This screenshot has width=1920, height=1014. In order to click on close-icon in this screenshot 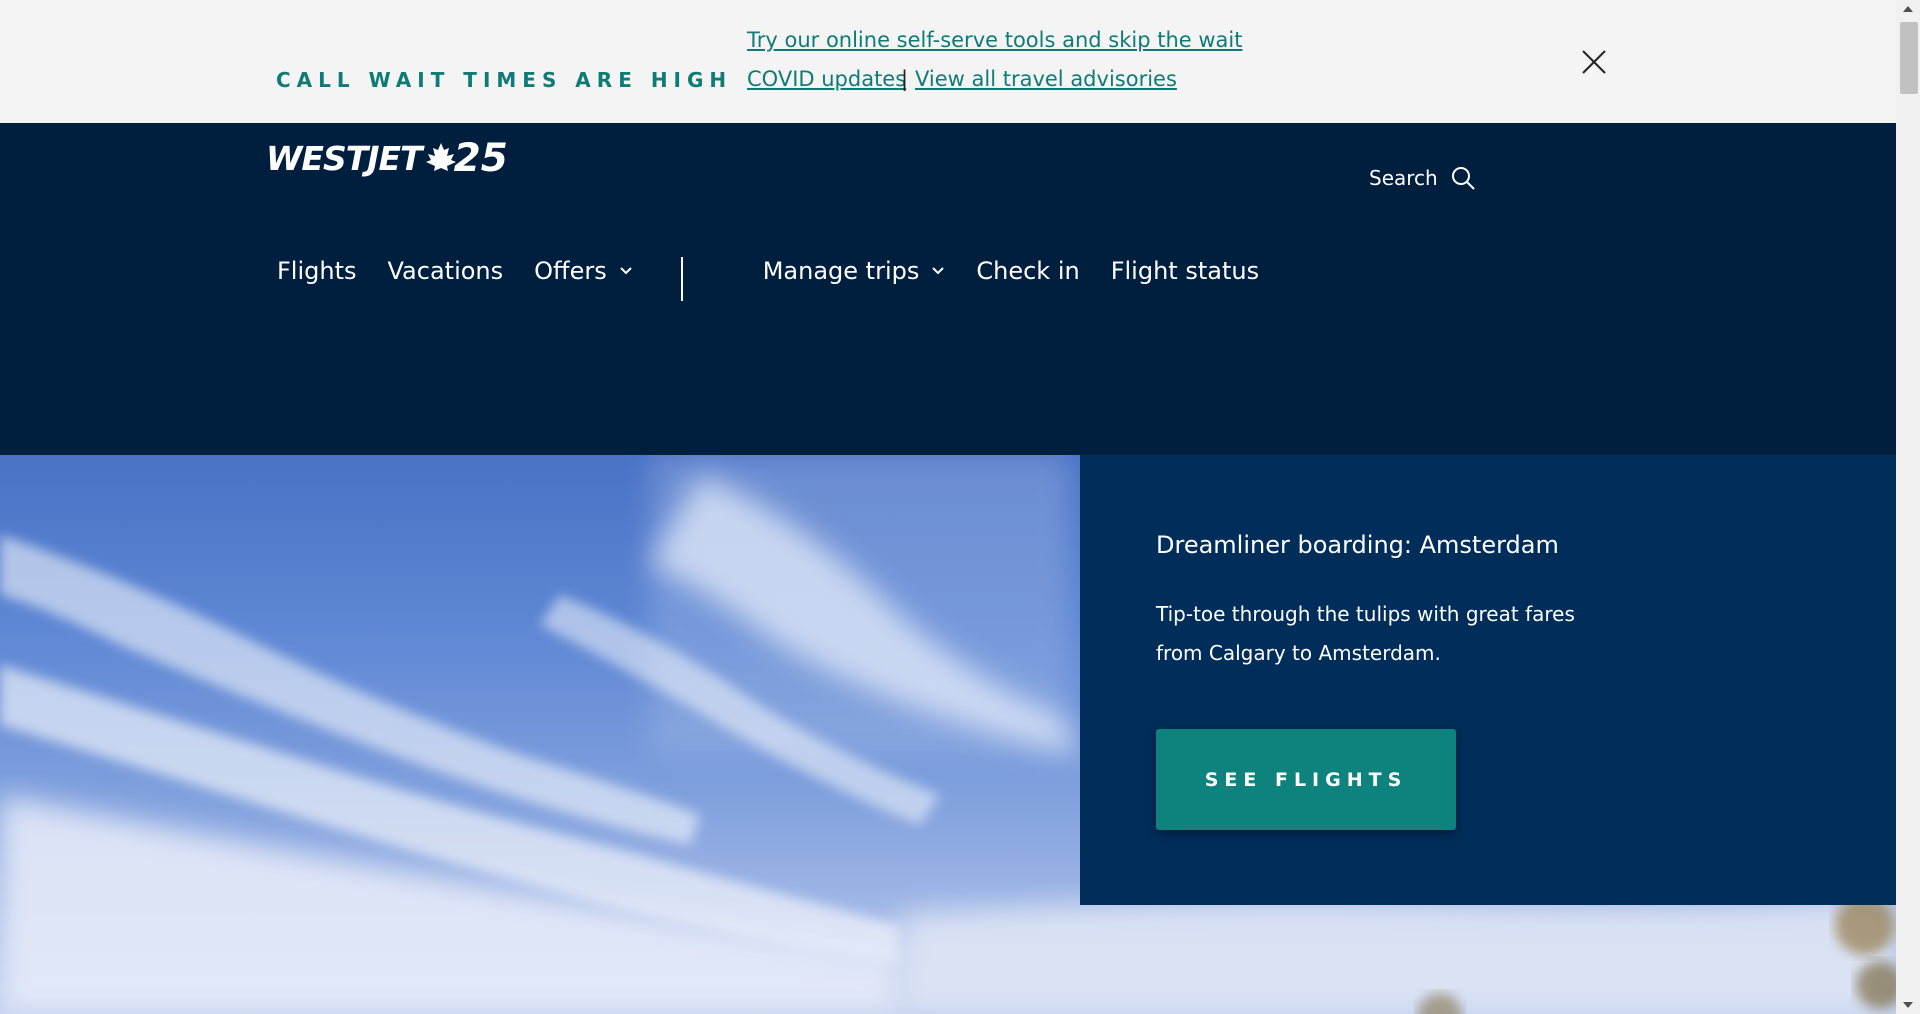, I will do `click(1594, 62)`.